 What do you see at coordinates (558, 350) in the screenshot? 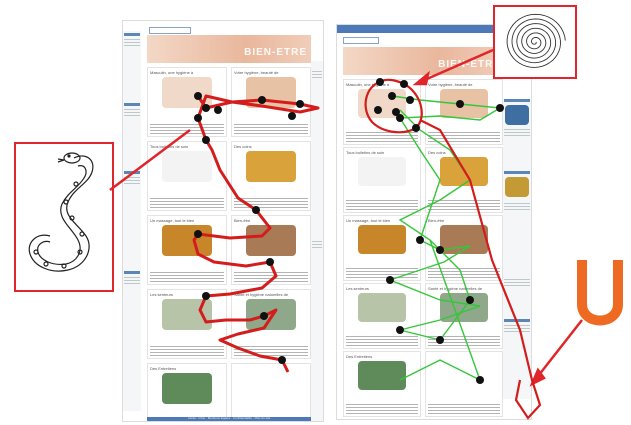
I see `u-connector-arrow` at bounding box center [558, 350].